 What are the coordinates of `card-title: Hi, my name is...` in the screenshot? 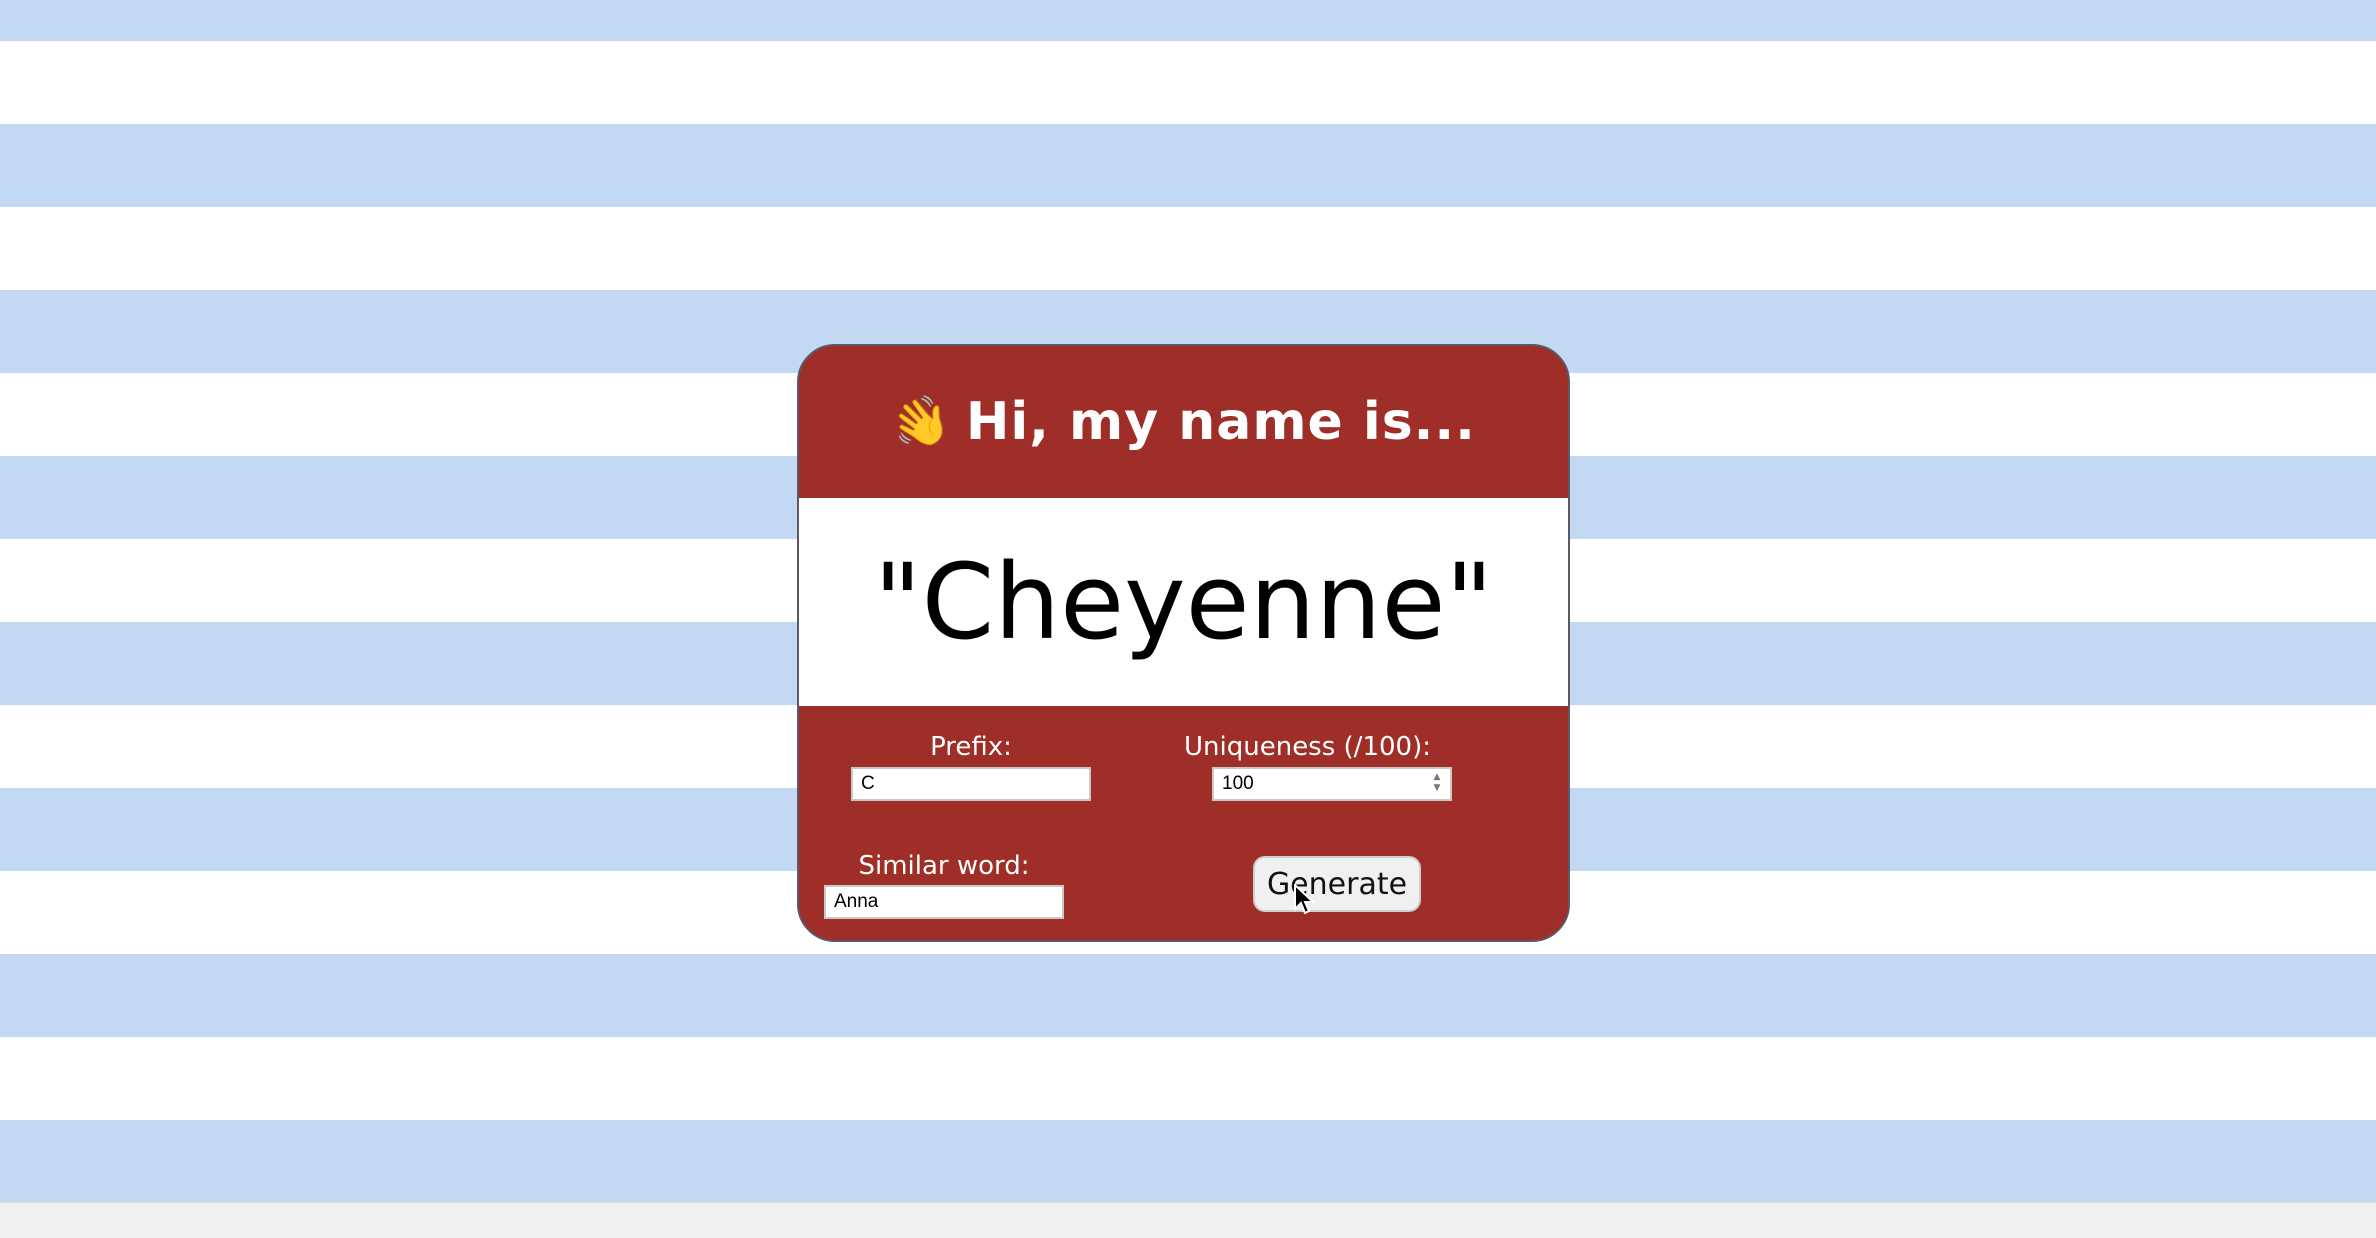 It's located at (1220, 422).